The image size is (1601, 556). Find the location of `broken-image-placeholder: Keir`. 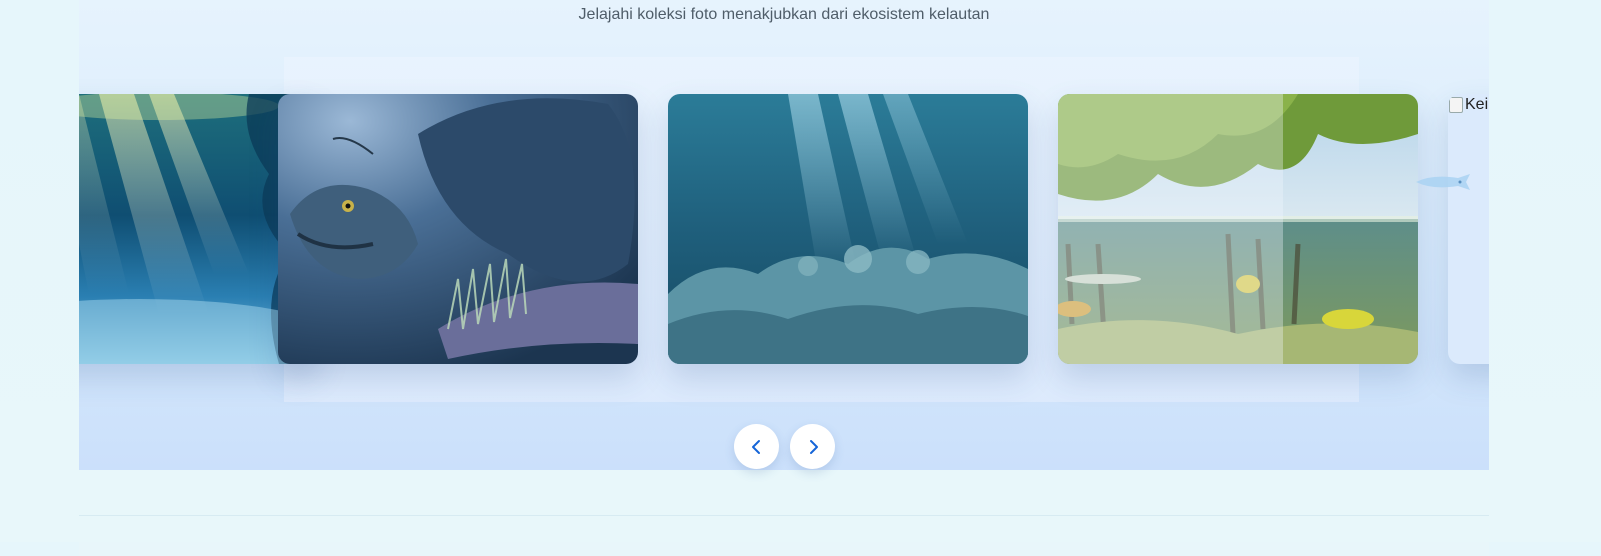

broken-image-placeholder: Keir is located at coordinates (1468, 104).